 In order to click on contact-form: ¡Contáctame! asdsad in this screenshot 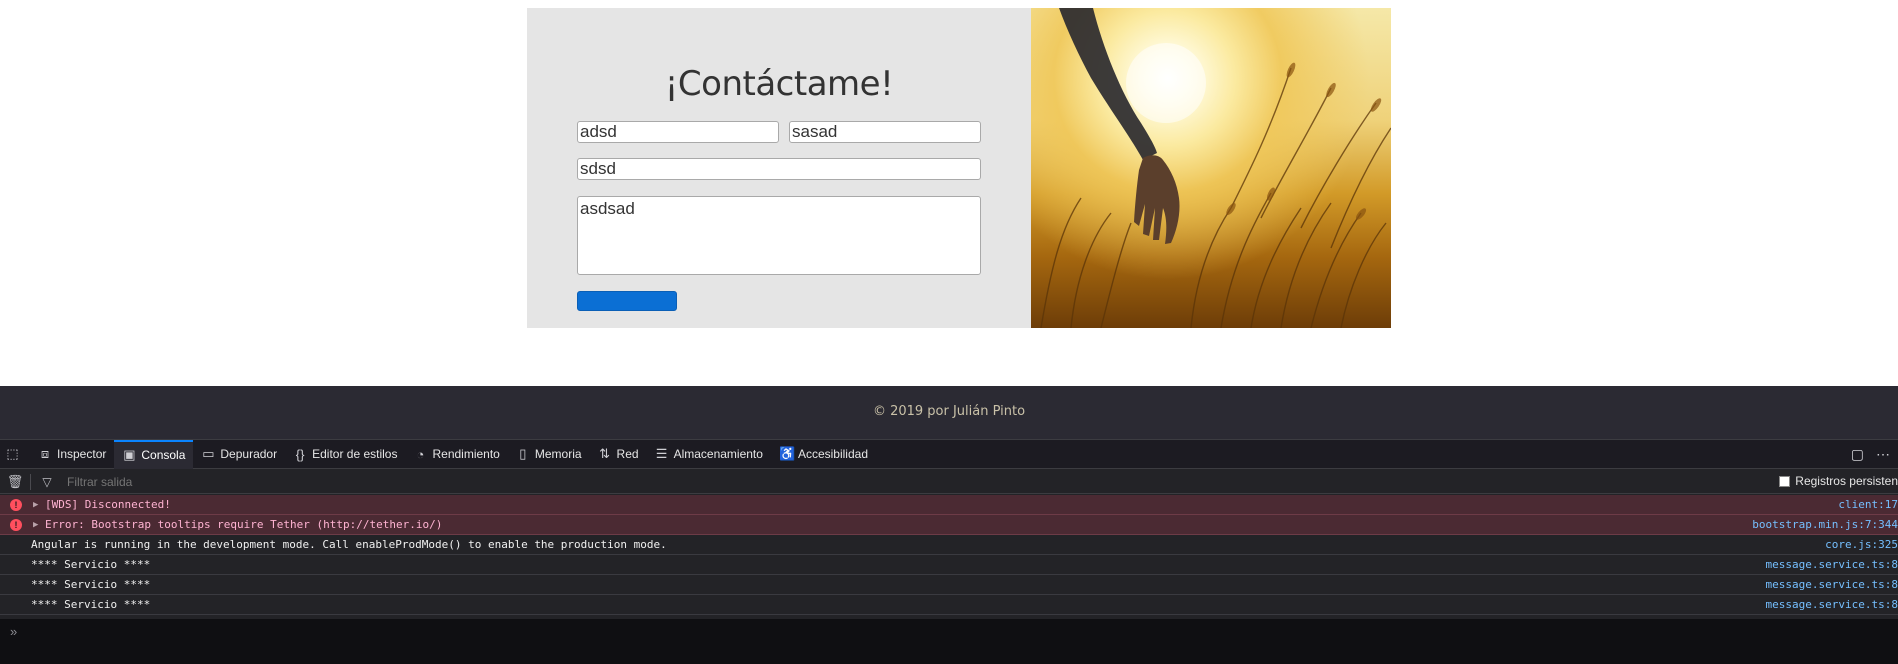, I will do `click(779, 168)`.